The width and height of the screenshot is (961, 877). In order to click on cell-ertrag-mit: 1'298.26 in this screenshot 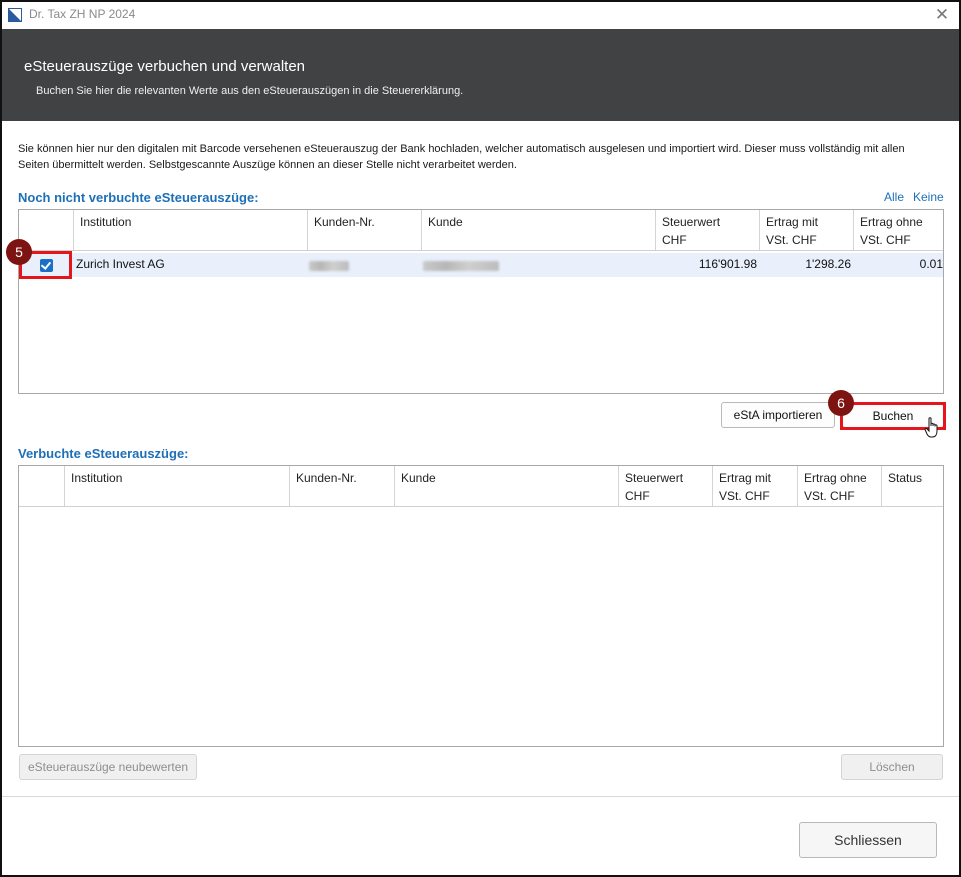, I will do `click(828, 264)`.